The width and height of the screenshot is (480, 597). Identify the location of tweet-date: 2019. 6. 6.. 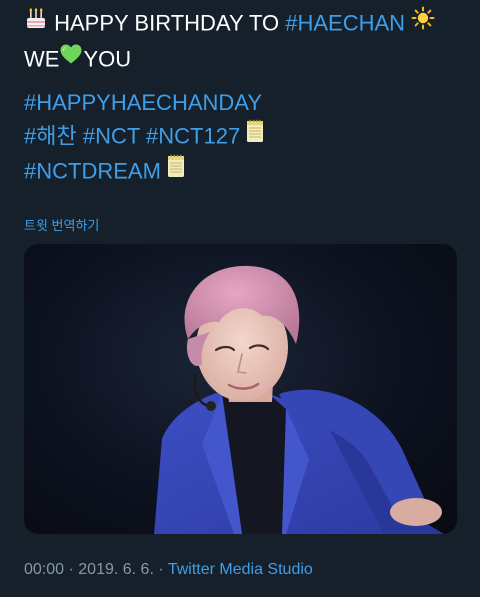
(116, 569).